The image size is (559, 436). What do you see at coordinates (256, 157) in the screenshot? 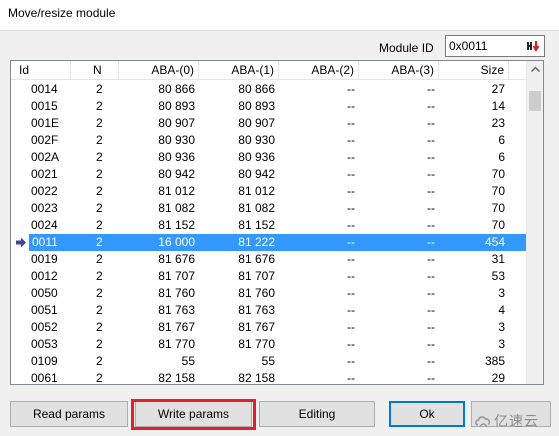
I see `cell-aba1: 80 936` at bounding box center [256, 157].